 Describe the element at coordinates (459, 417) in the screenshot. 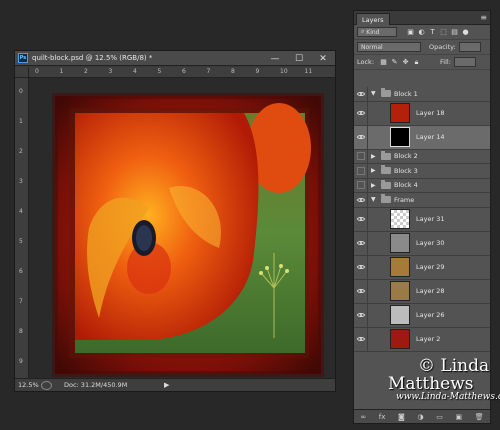

I see `new-layer-icon: ▣` at that location.